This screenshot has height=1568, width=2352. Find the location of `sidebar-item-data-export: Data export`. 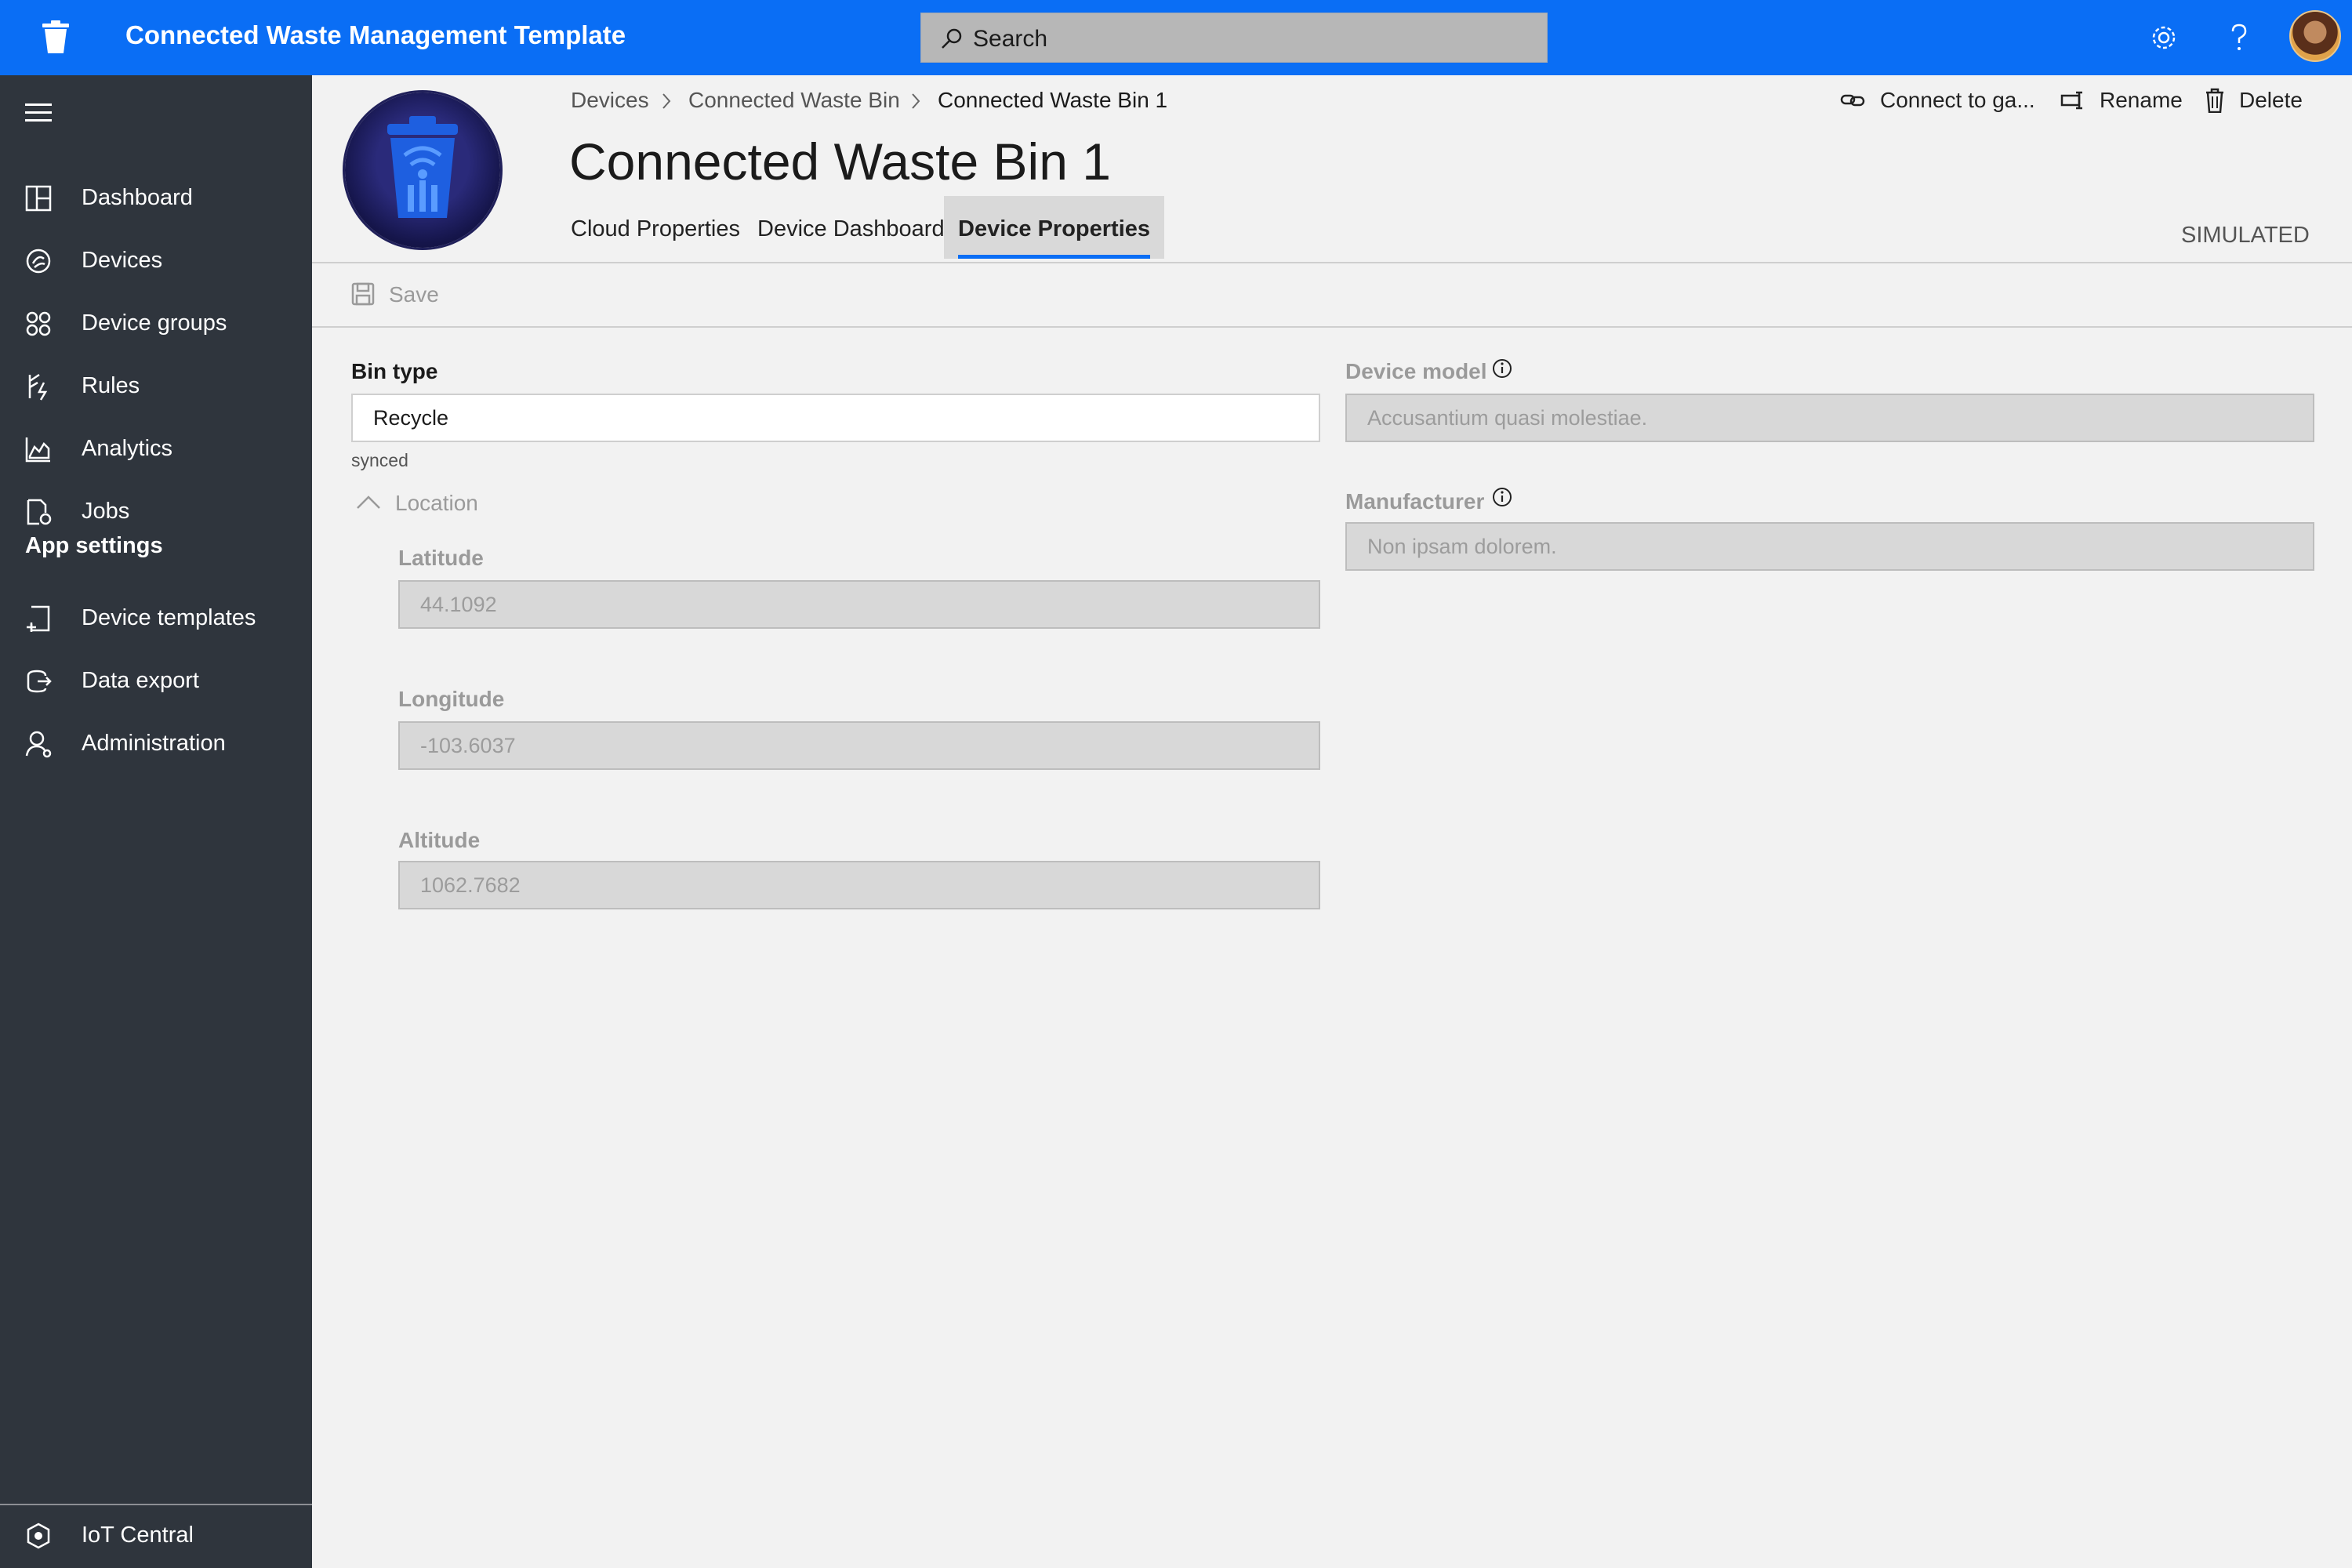

sidebar-item-data-export: Data export is located at coordinates (156, 681).